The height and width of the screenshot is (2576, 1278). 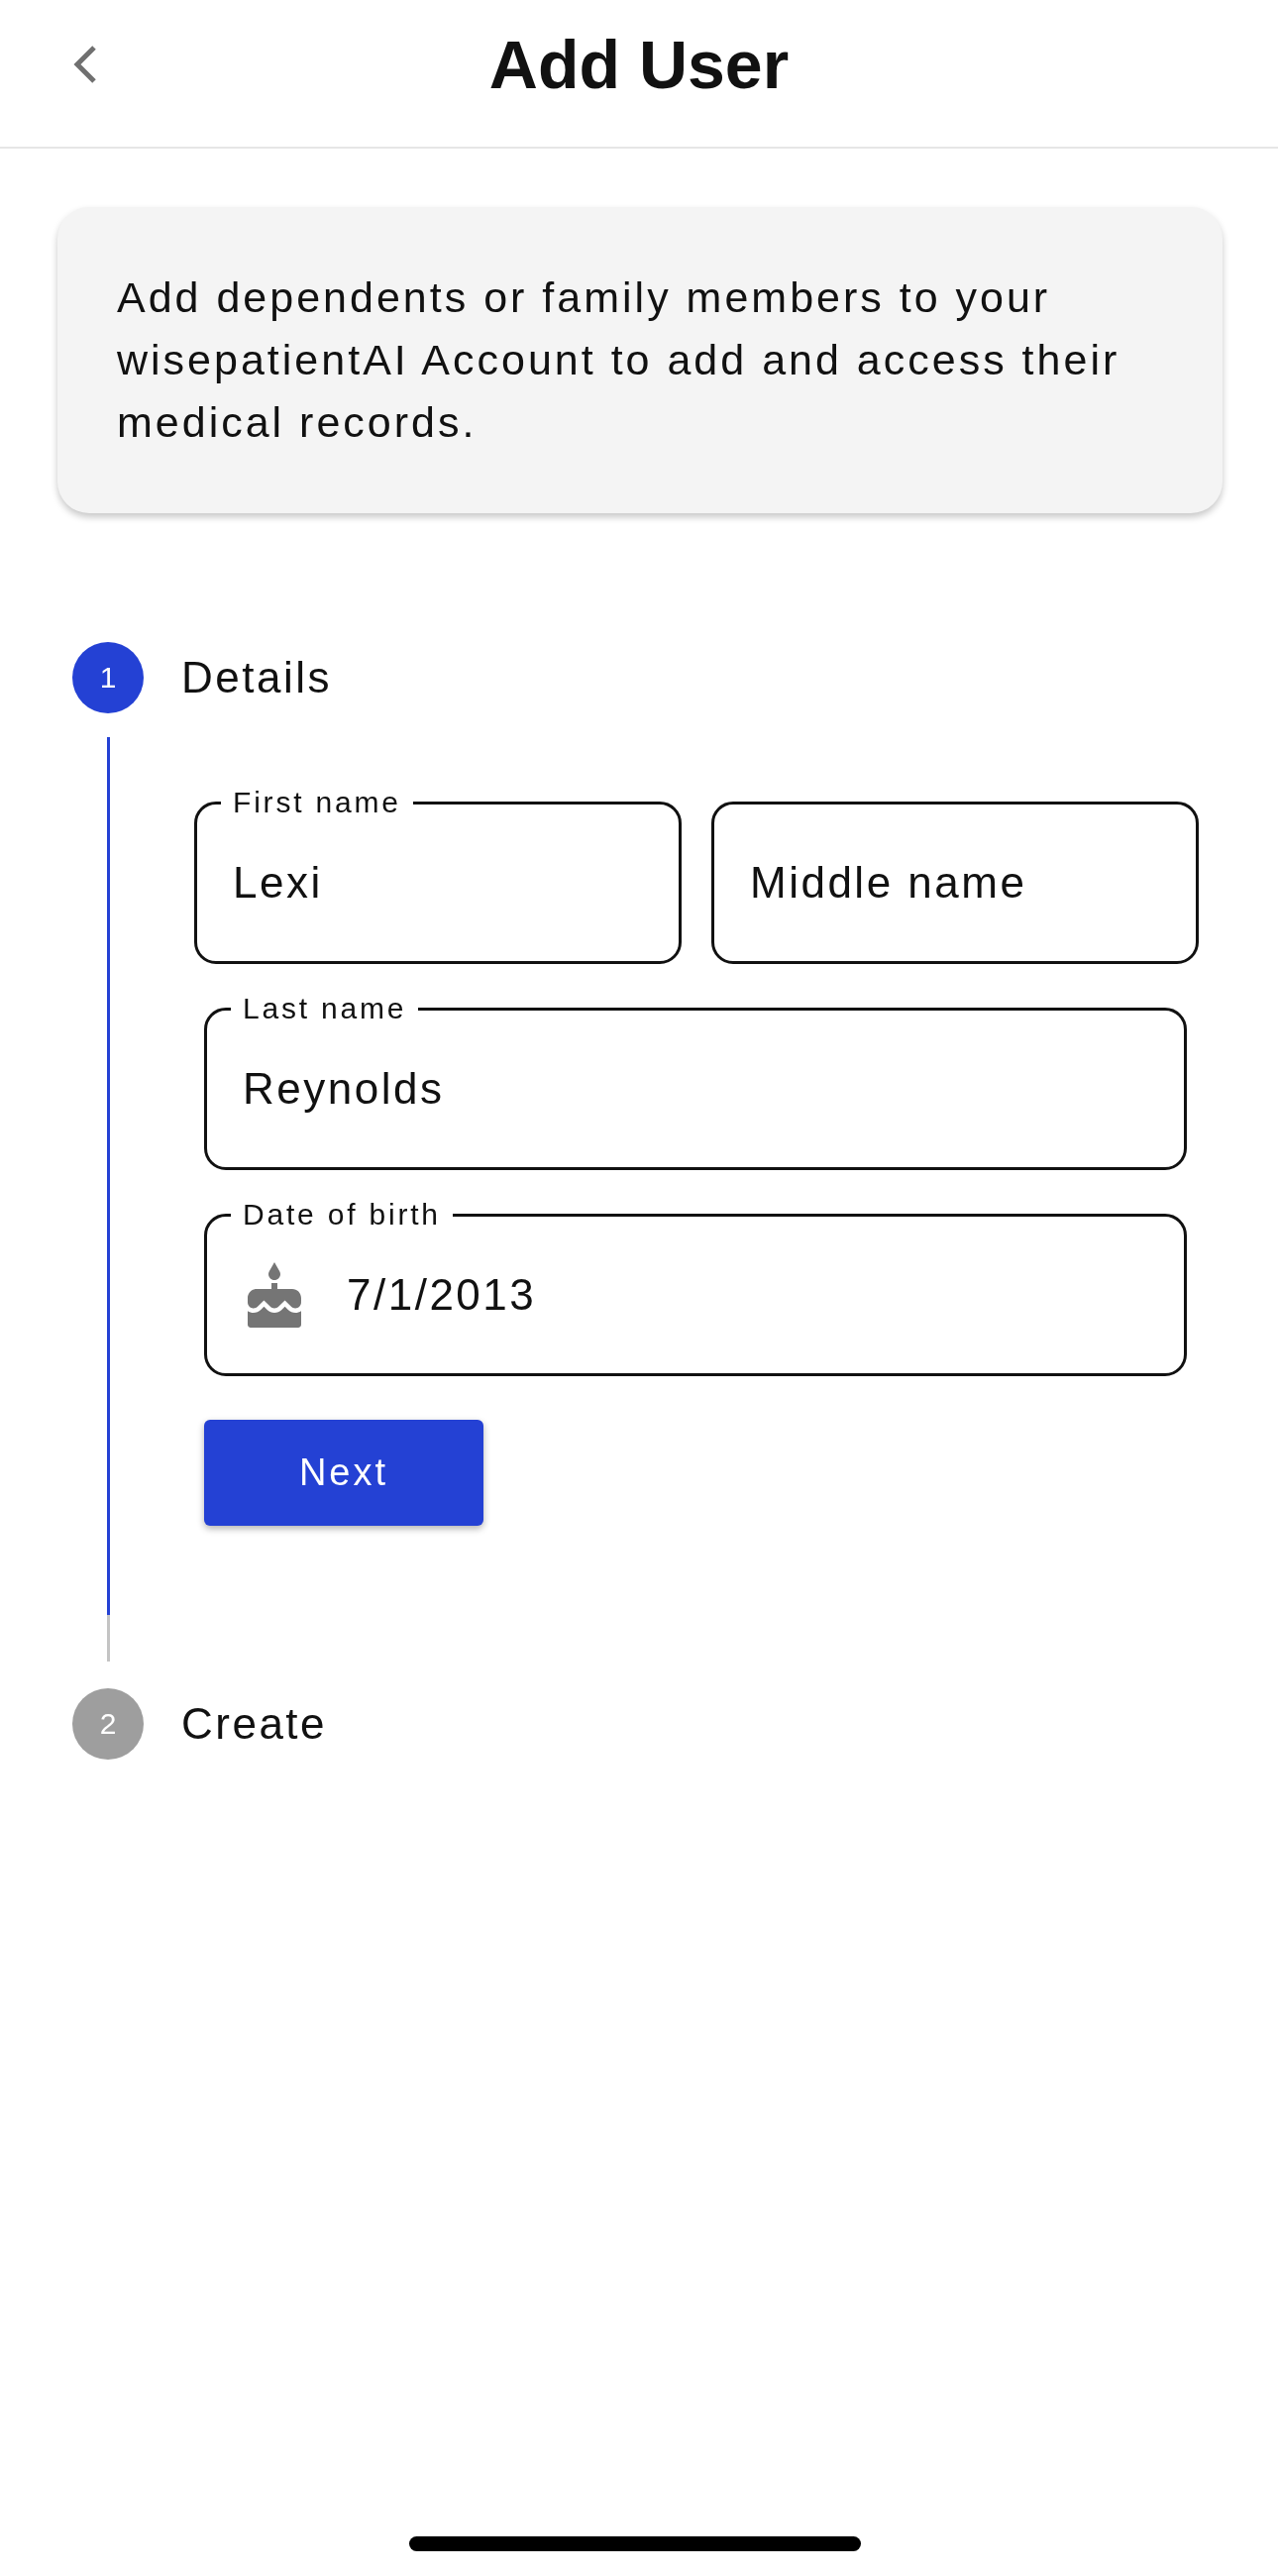 What do you see at coordinates (108, 677) in the screenshot?
I see `step-number: 1` at bounding box center [108, 677].